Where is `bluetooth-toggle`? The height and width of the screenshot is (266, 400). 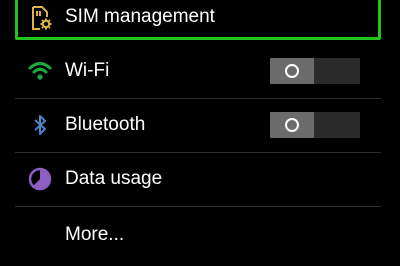
bluetooth-toggle is located at coordinates (315, 125).